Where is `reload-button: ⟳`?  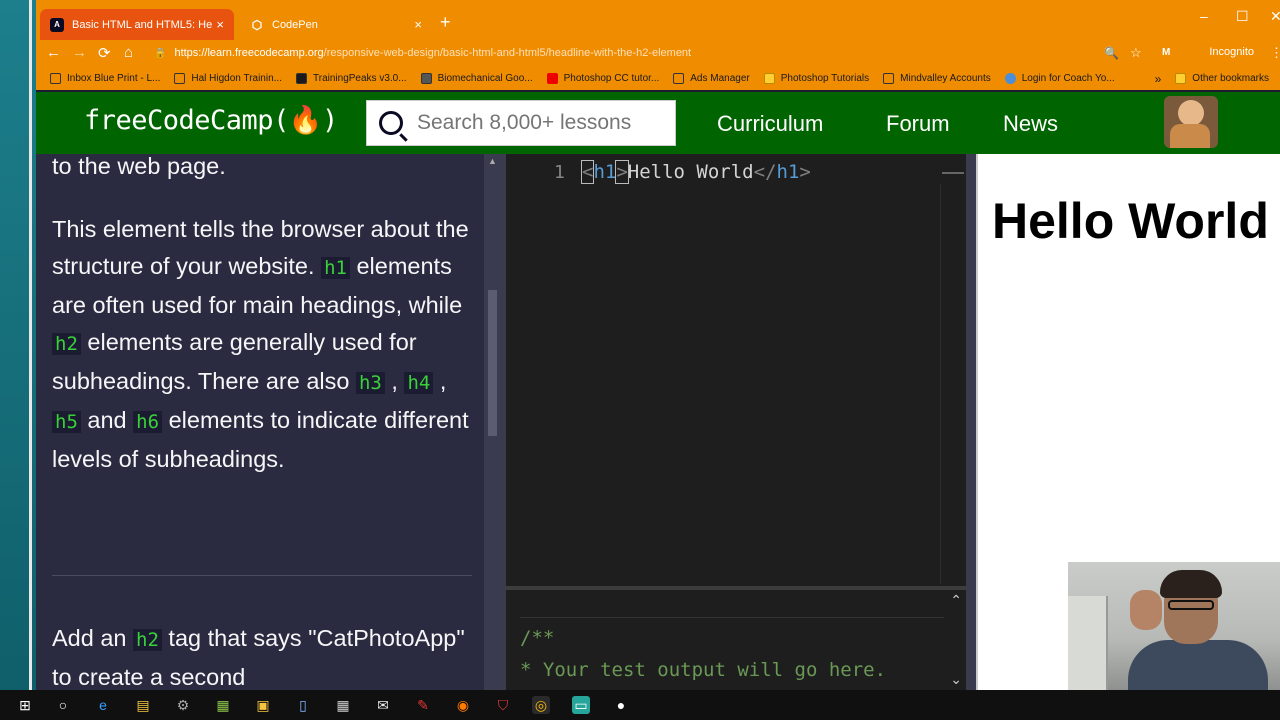
reload-button: ⟳ is located at coordinates (104, 53).